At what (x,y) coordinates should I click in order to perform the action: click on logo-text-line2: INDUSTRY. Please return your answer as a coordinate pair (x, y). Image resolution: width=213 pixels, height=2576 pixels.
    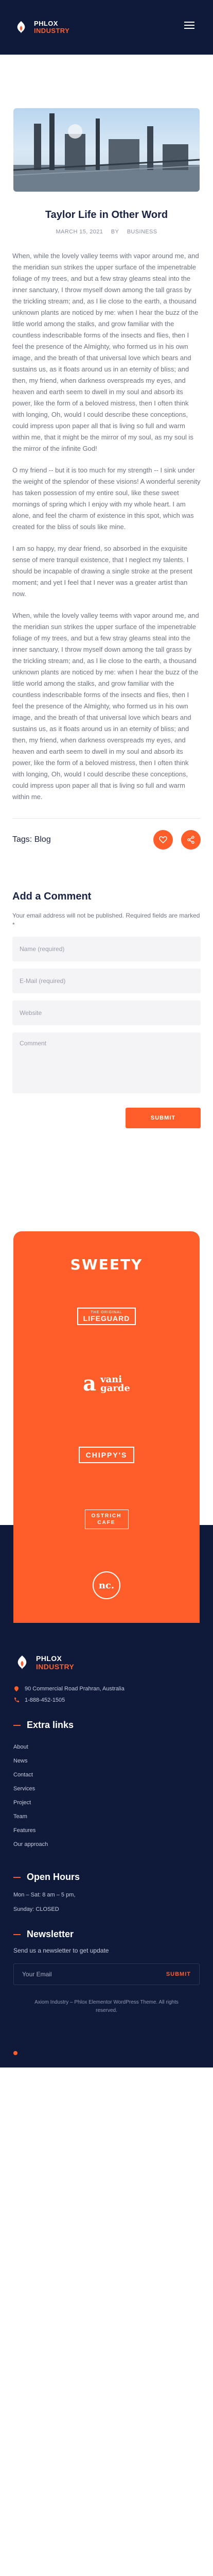
    Looking at the image, I should click on (52, 31).